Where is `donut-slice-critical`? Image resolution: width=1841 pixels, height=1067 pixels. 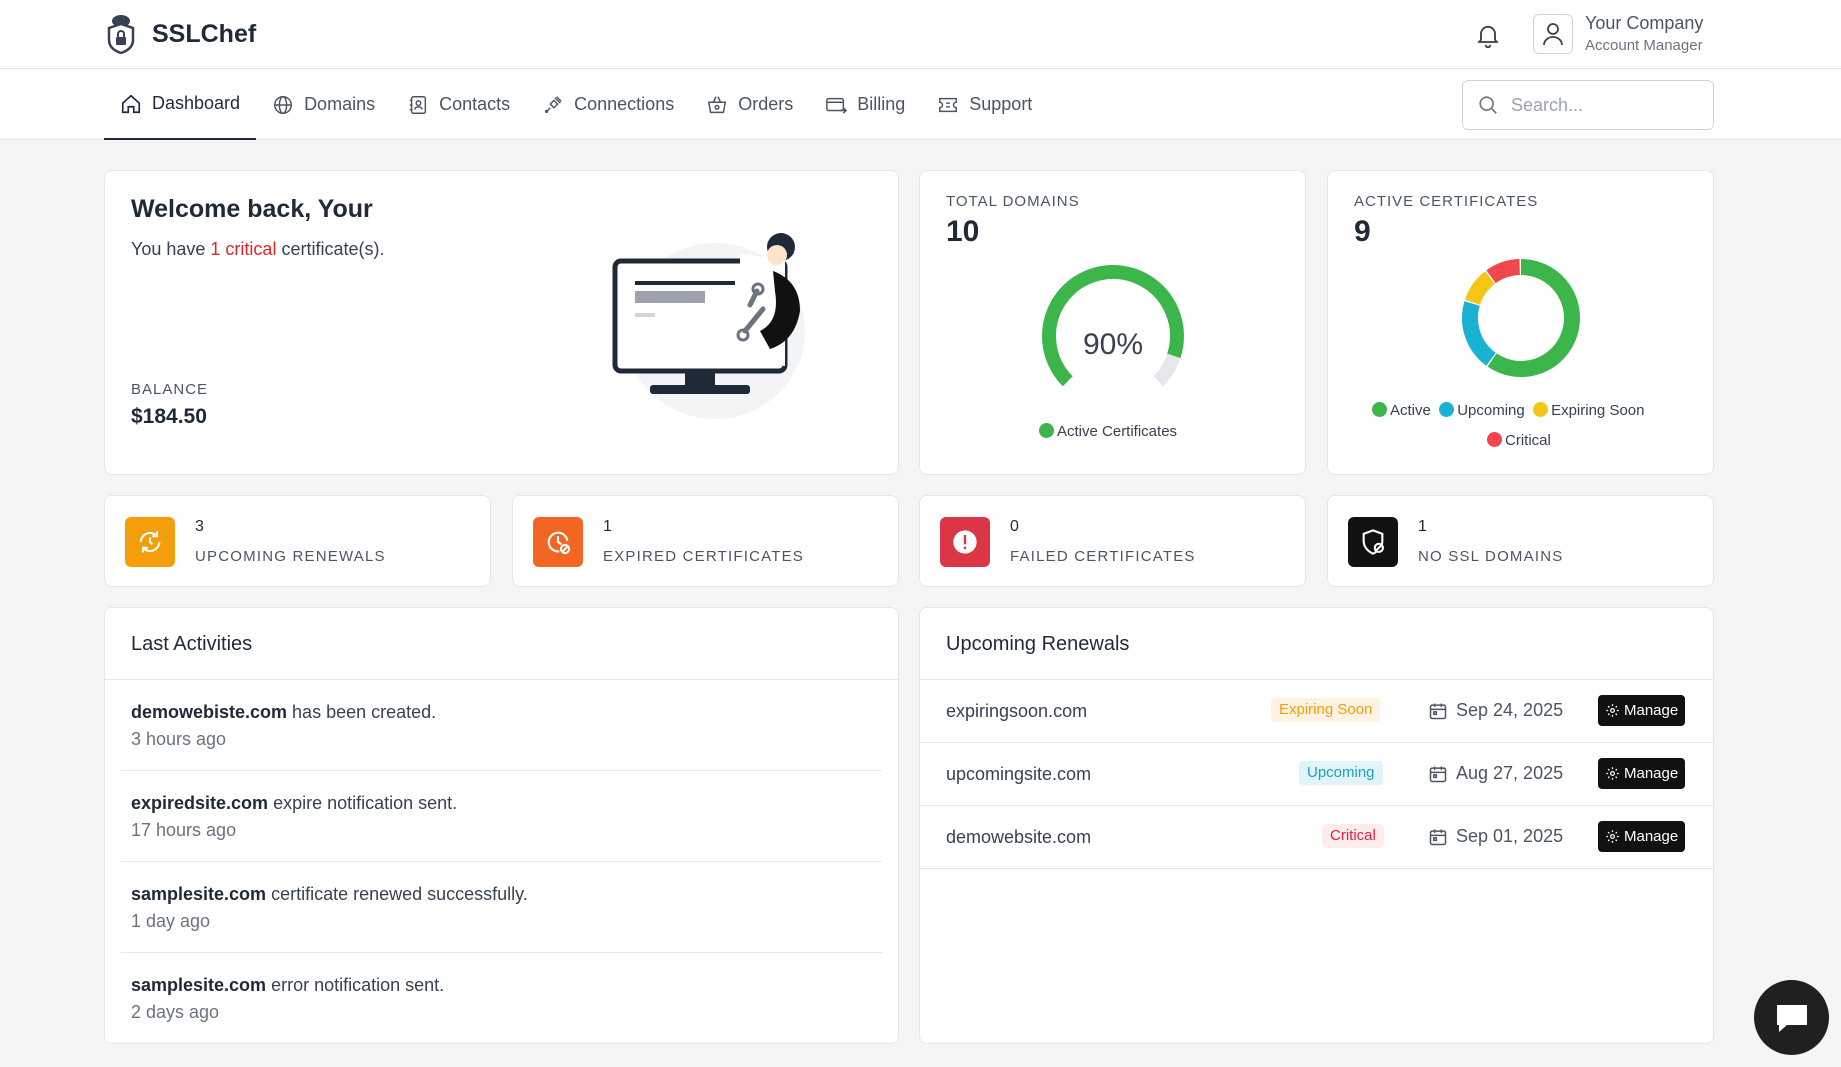 donut-slice-critical is located at coordinates (1503, 271).